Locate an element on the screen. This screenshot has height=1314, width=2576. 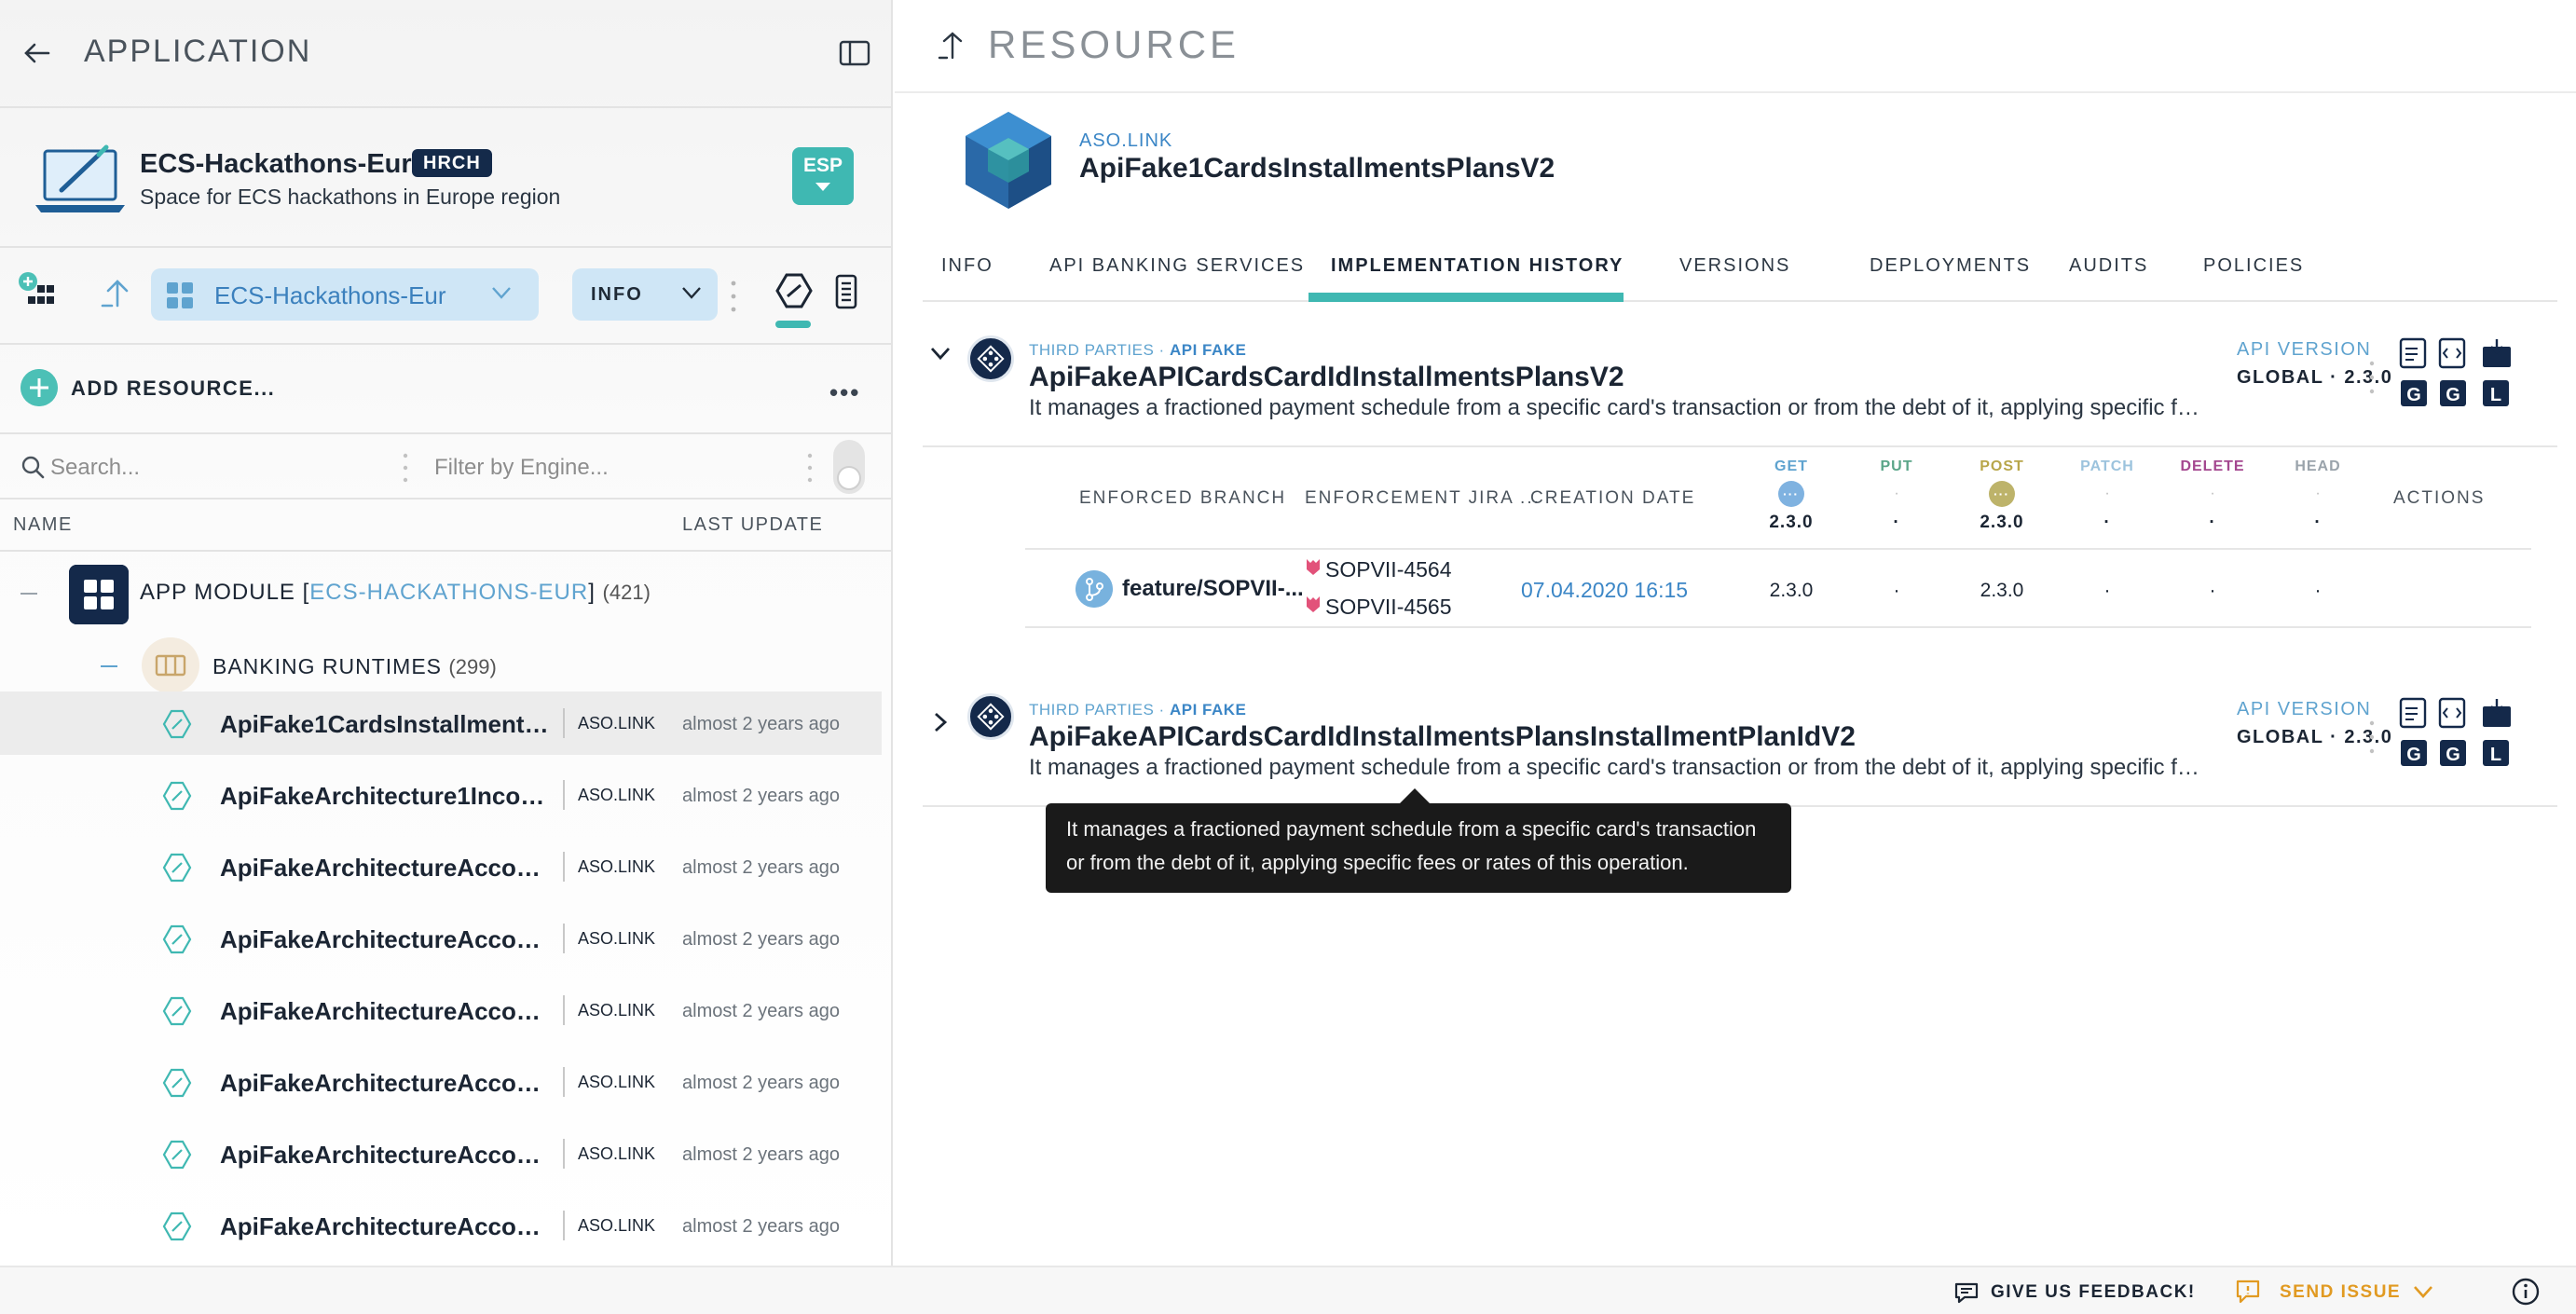
tab-versions: VERSIONS is located at coordinates (1734, 266).